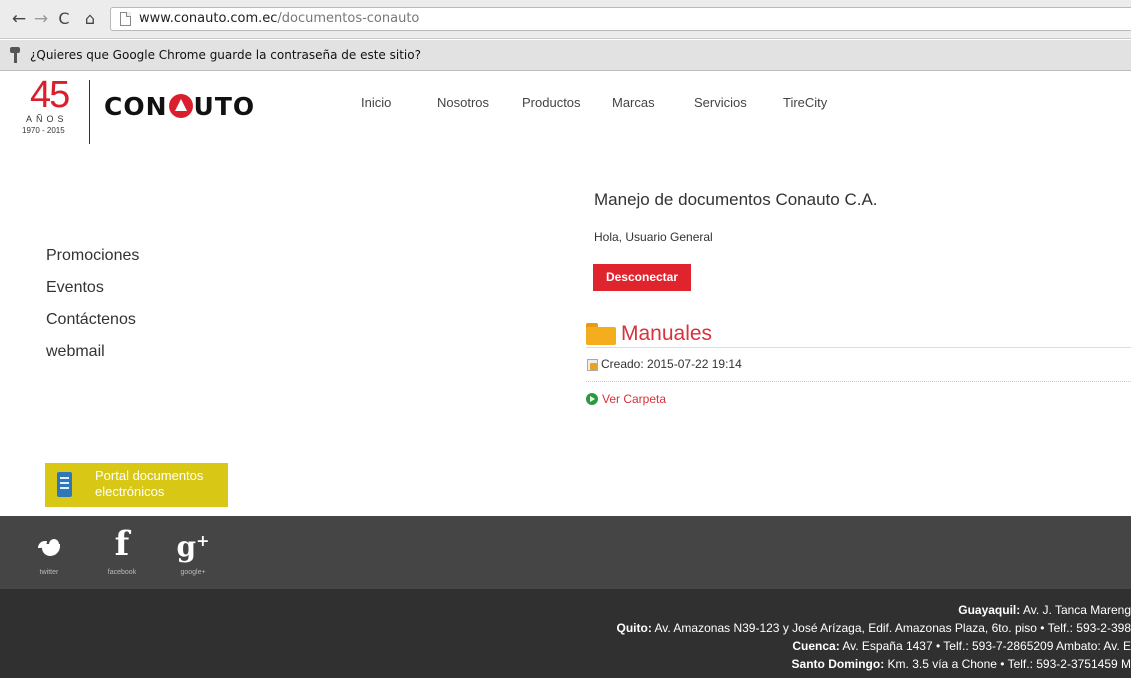 Image resolution: width=1131 pixels, height=678 pixels. I want to click on sidebar-link-contactenos: Contáctenos, so click(91, 319).